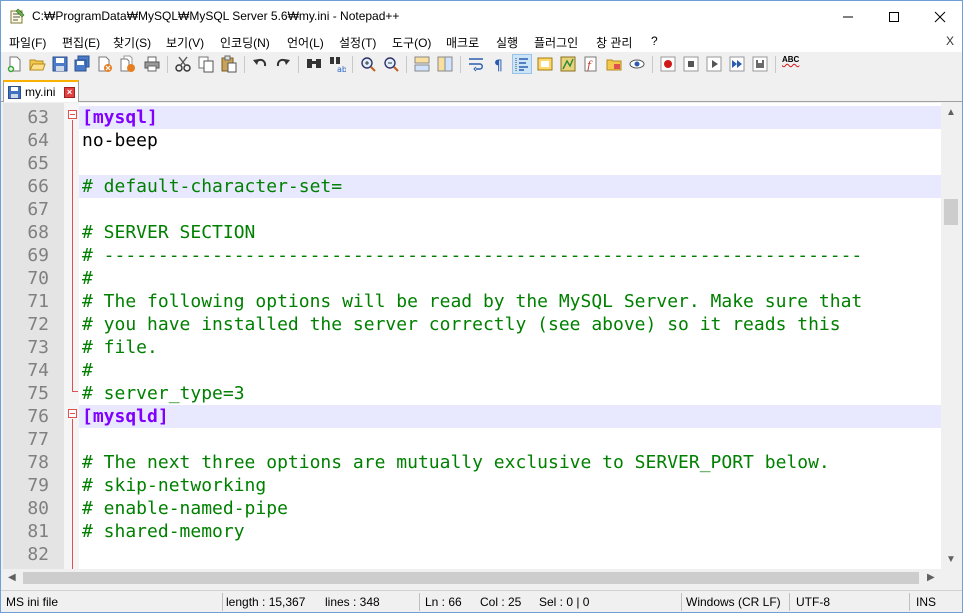  Describe the element at coordinates (38, 439) in the screenshot. I see `line-number: 77` at that location.